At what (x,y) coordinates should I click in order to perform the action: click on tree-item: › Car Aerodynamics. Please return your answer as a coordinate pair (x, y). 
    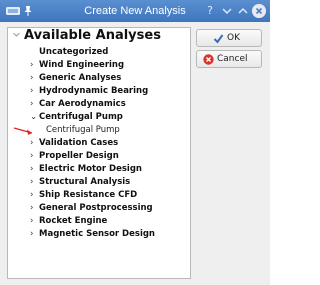
    Looking at the image, I should click on (78, 104).